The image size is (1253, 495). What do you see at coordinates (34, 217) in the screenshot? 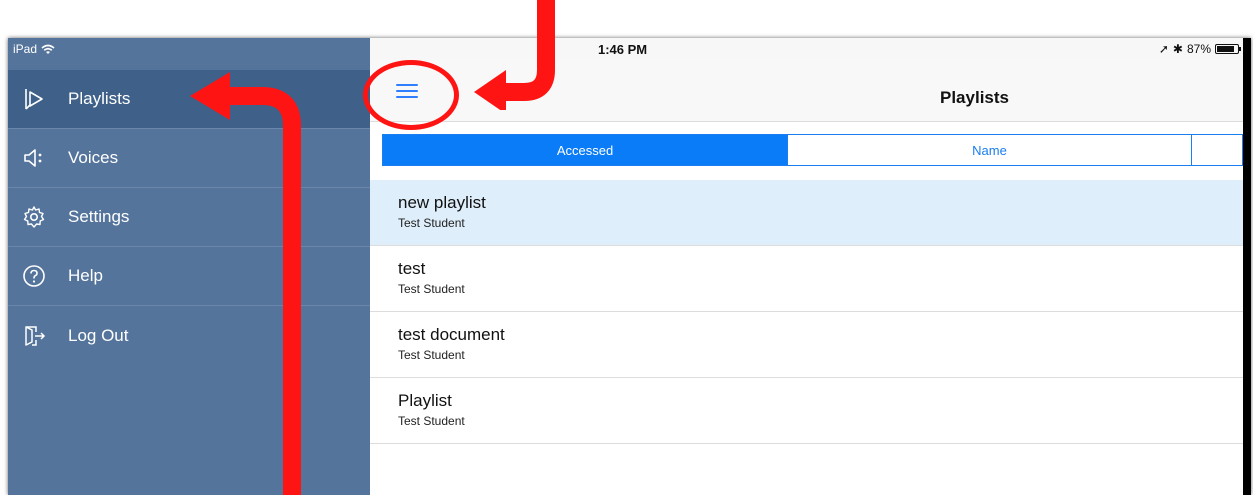
I see `gear-icon` at bounding box center [34, 217].